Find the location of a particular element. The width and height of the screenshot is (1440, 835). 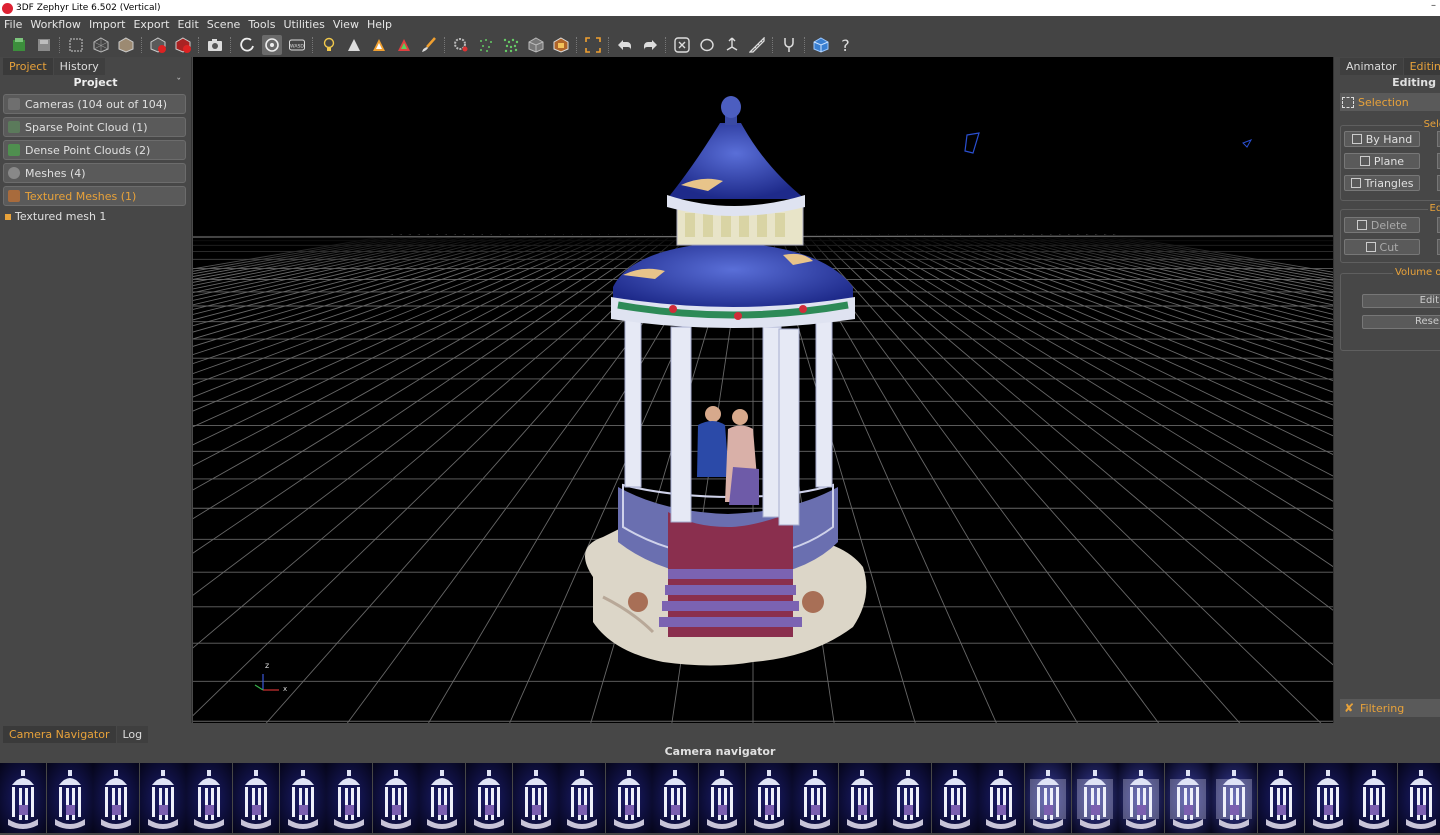

project-item-cameras: Cameras (104 out of 104) is located at coordinates (94, 104).